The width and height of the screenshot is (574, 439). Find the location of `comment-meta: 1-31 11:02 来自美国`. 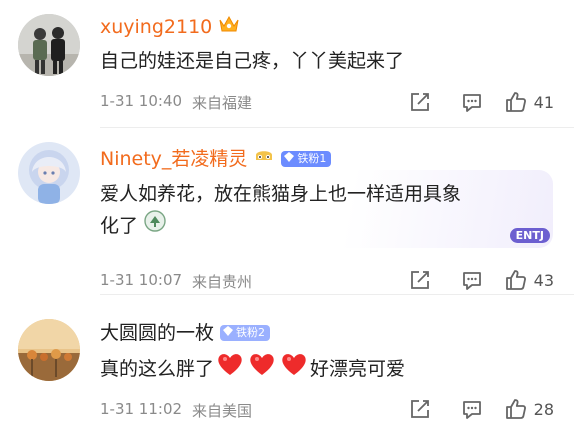

comment-meta: 1-31 11:02 来自美国 is located at coordinates (176, 410).